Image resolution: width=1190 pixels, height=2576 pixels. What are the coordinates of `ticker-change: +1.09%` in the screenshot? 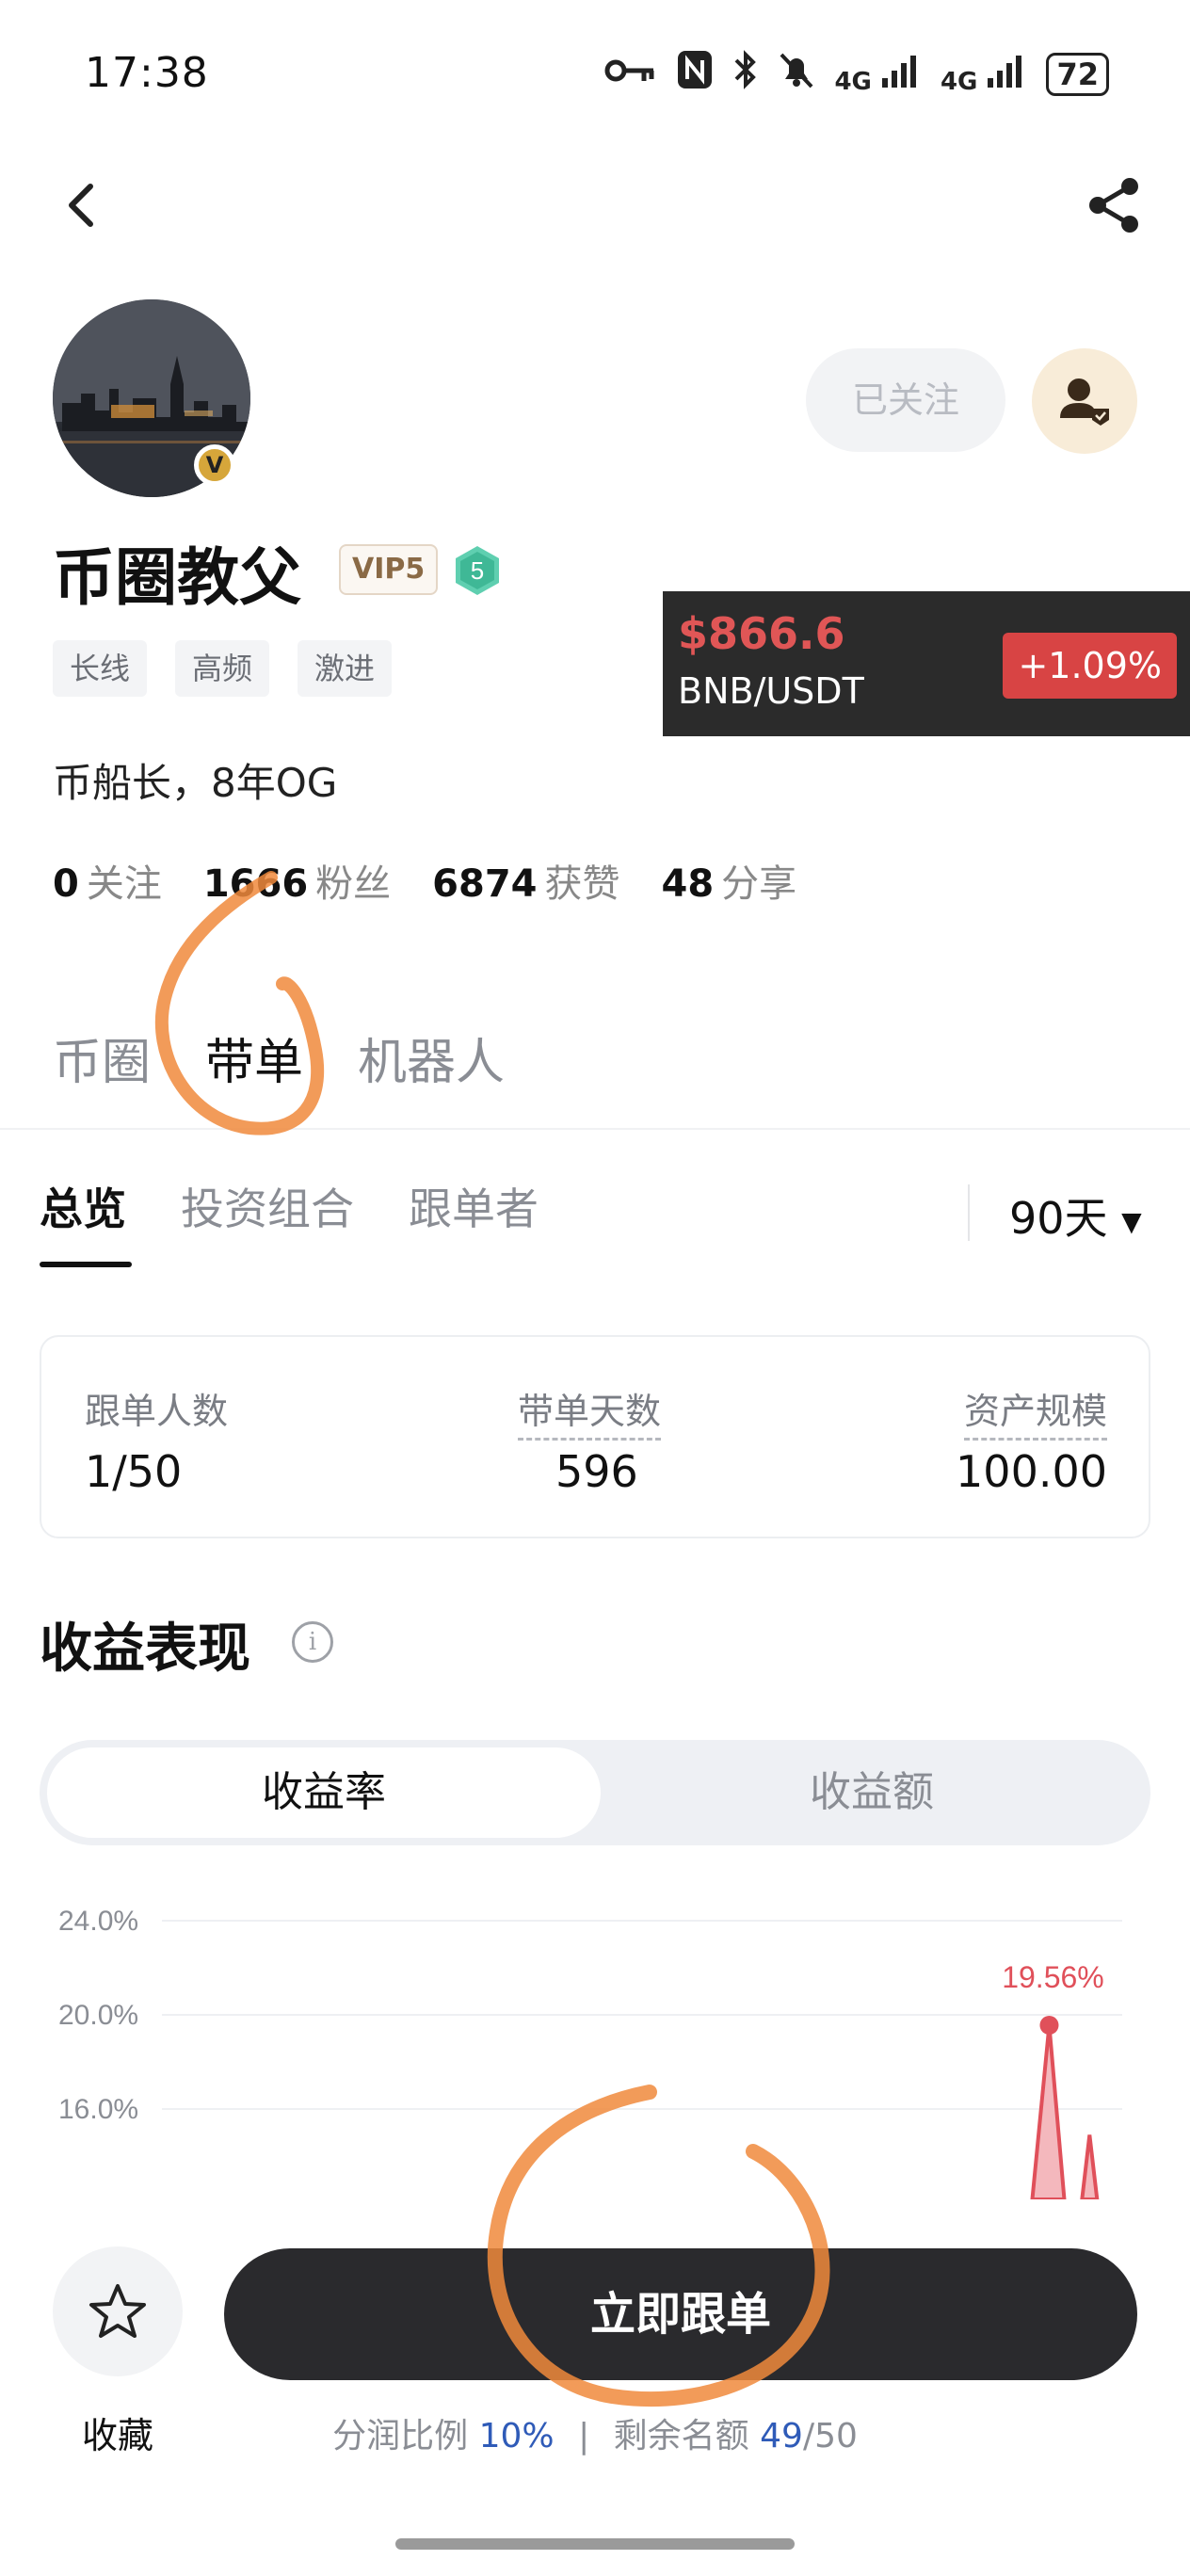 It's located at (1090, 666).